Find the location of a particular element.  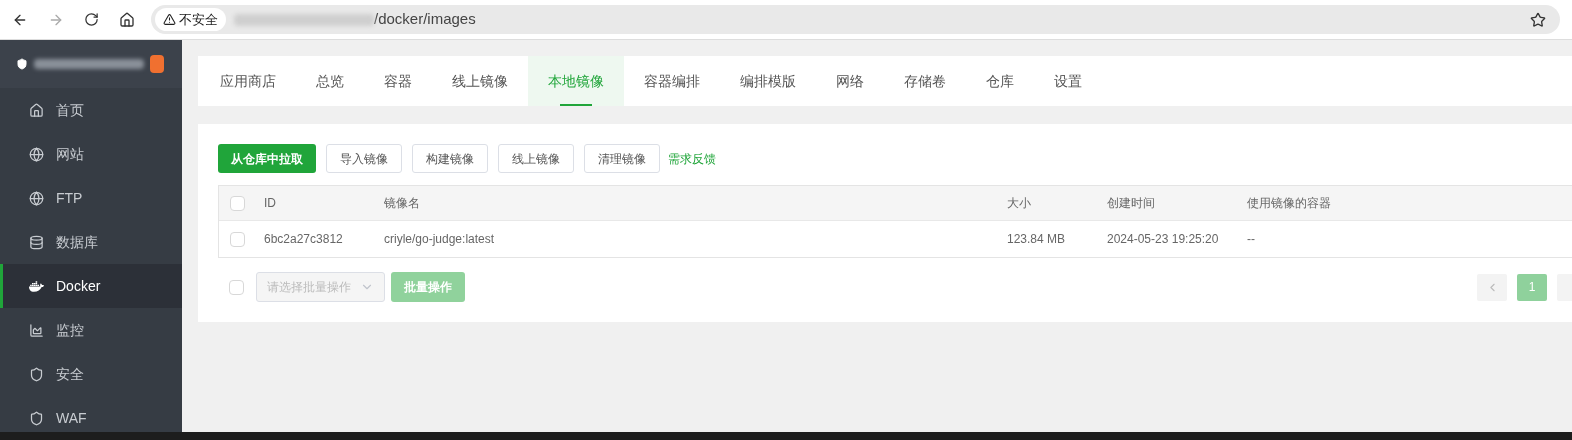

address-bar: 不安全 /docker/images is located at coordinates (855, 19).